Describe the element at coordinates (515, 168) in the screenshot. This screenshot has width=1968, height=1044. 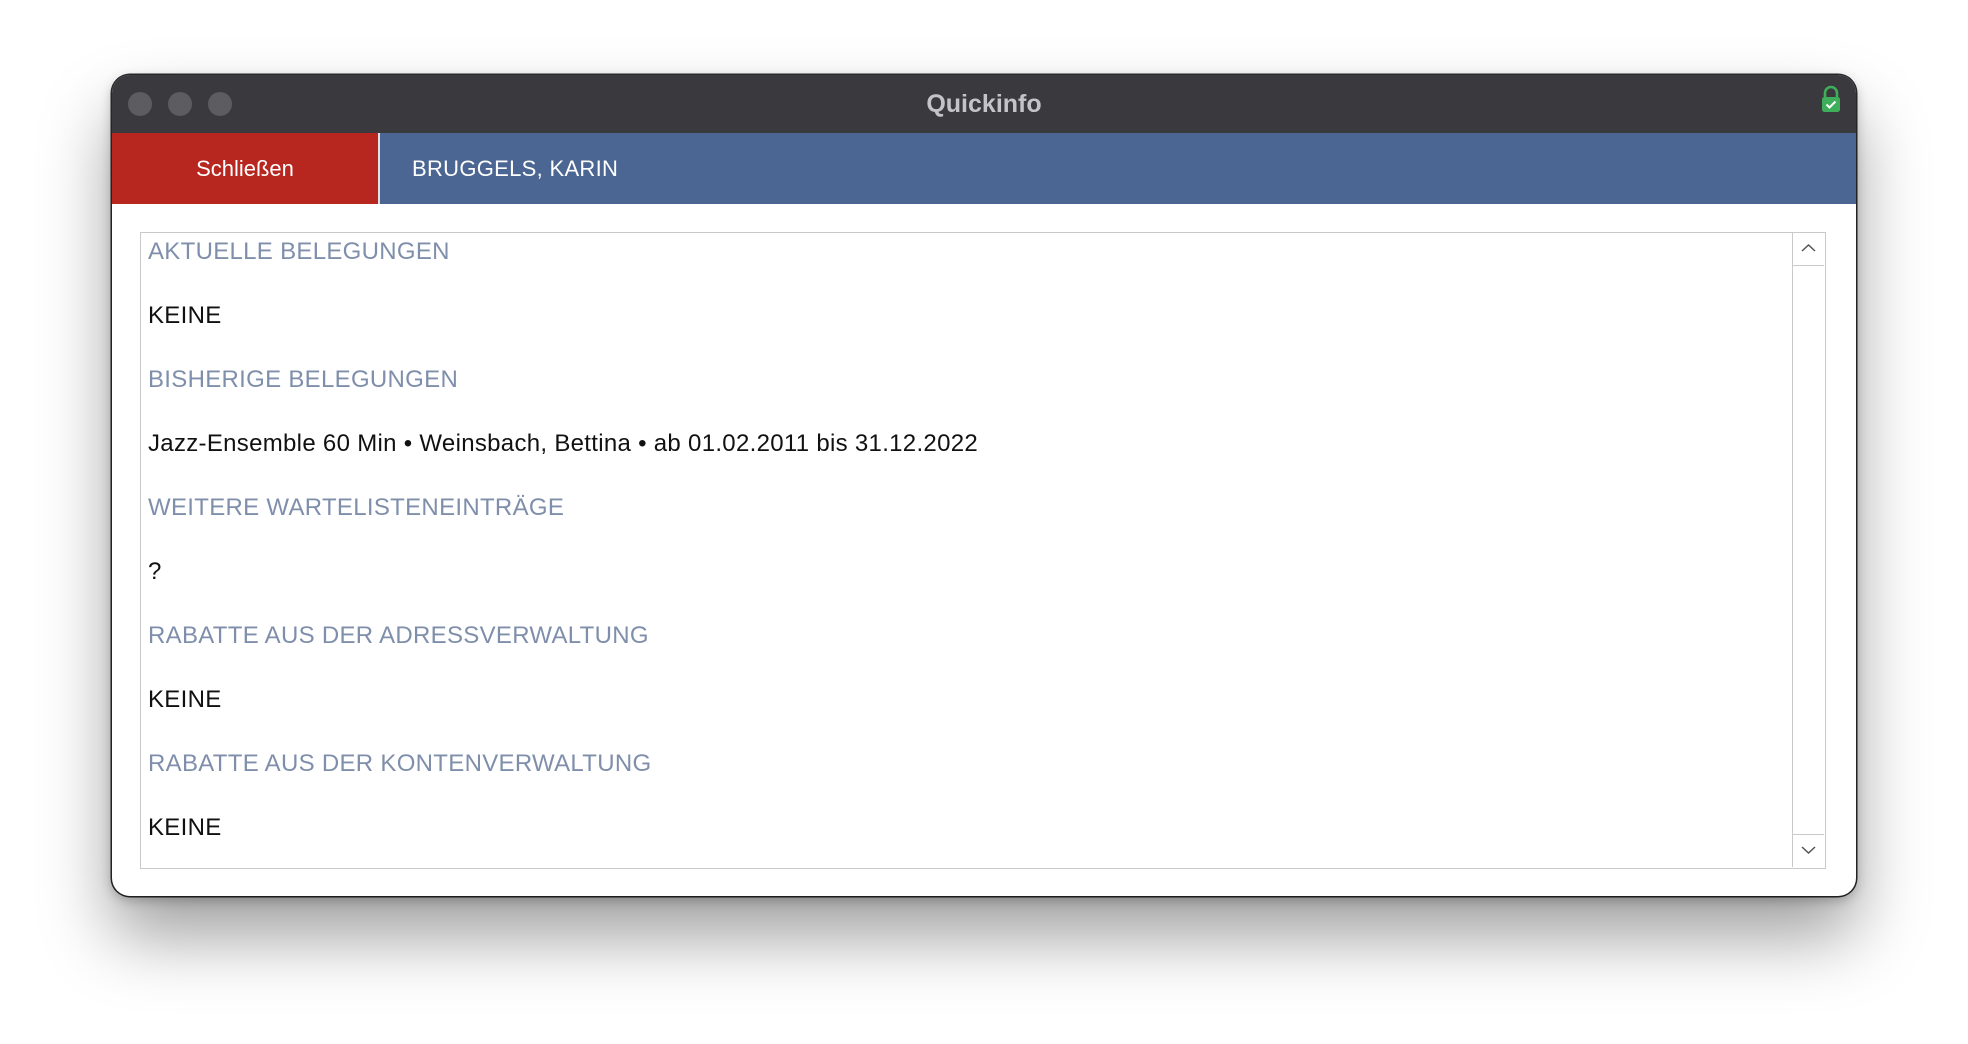
I see `person-name: BRUGGELS, KARIN` at that location.